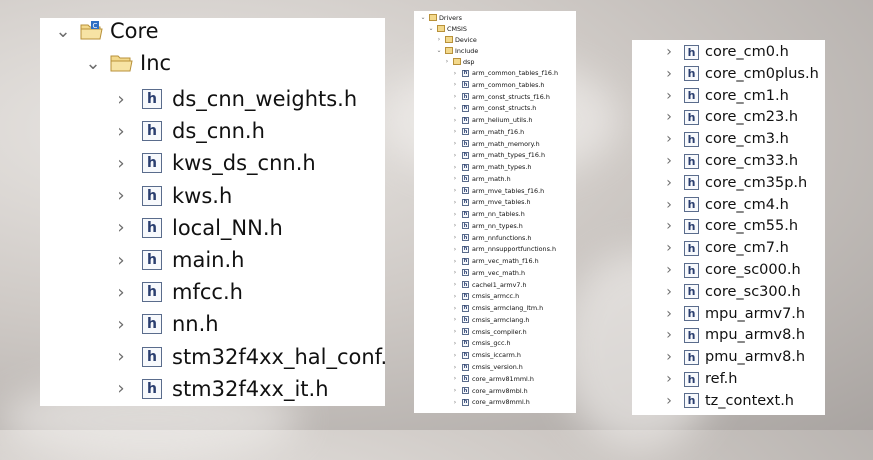 The image size is (873, 460). Describe the element at coordinates (481, 343) in the screenshot. I see `tree-file-item: › h cmsis_gcc.h` at that location.